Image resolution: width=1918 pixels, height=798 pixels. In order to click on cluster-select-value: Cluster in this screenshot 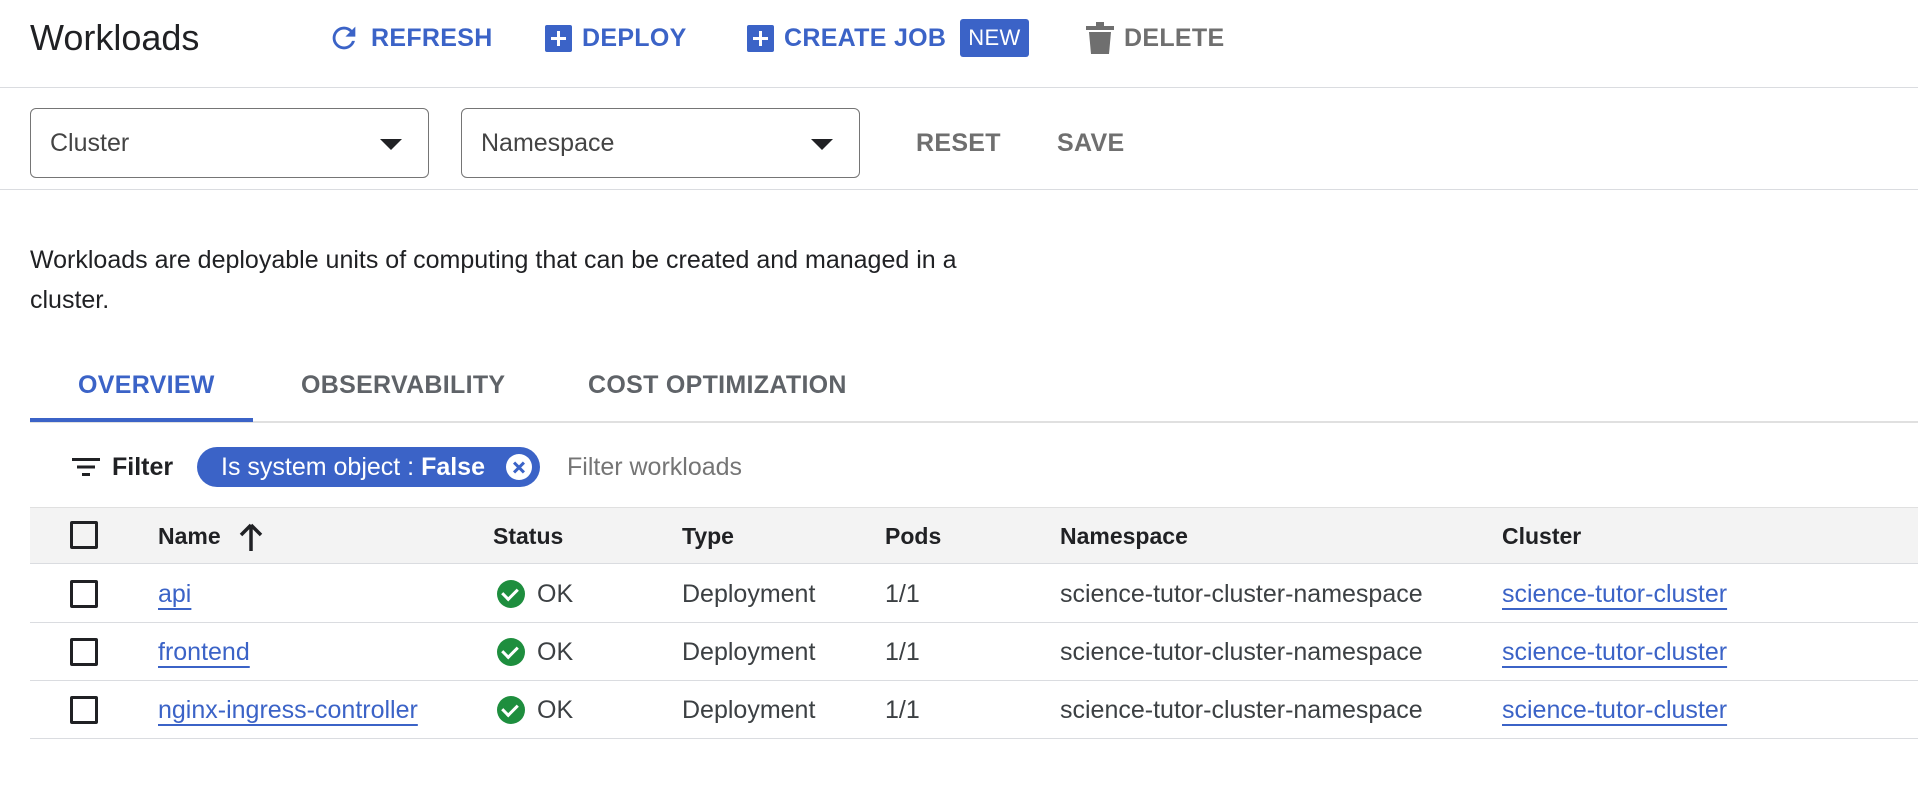, I will do `click(90, 142)`.